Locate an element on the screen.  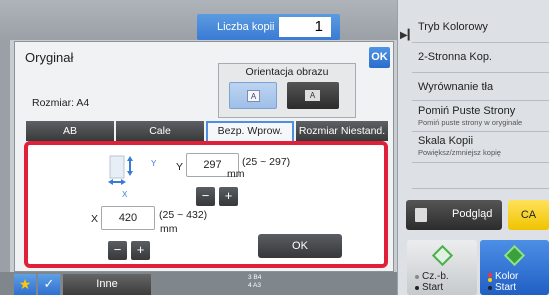
orientation-label: Orientacja obrazu is located at coordinates (287, 72).